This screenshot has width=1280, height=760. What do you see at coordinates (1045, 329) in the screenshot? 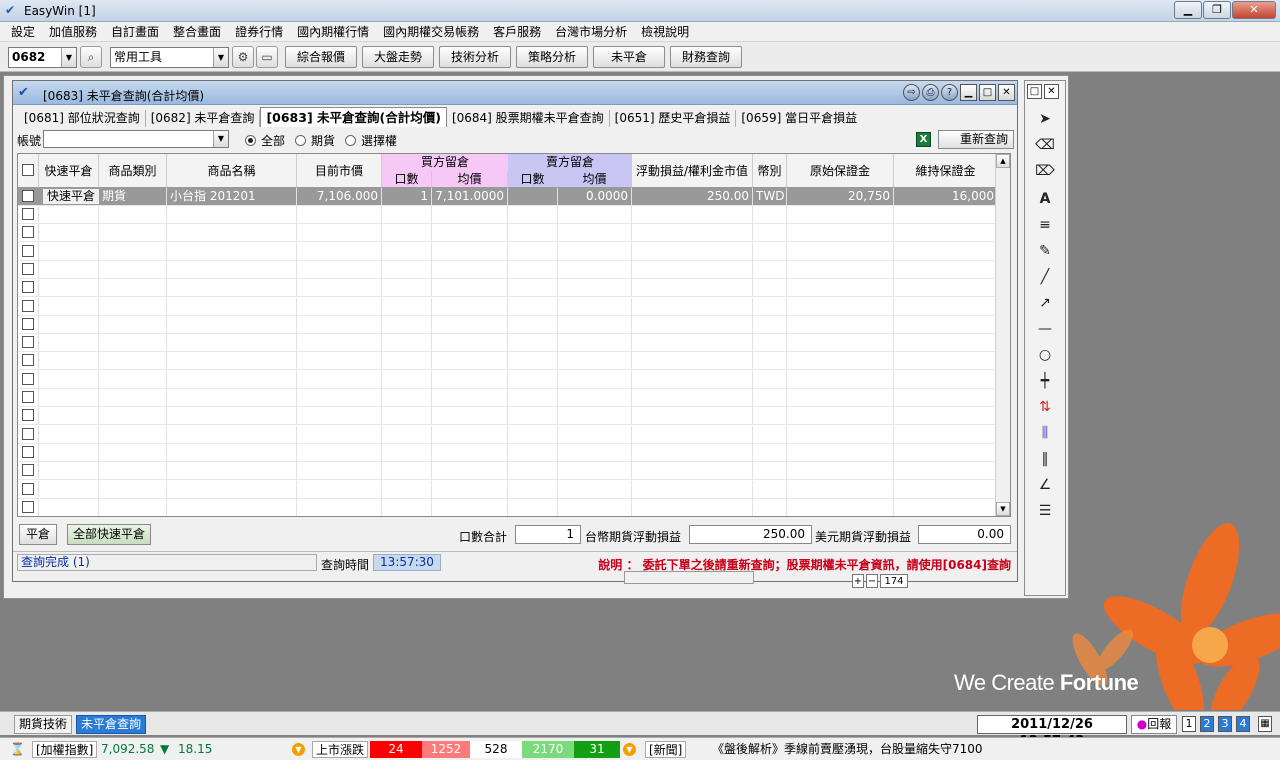
I see `horizontal-line-icon: —` at bounding box center [1045, 329].